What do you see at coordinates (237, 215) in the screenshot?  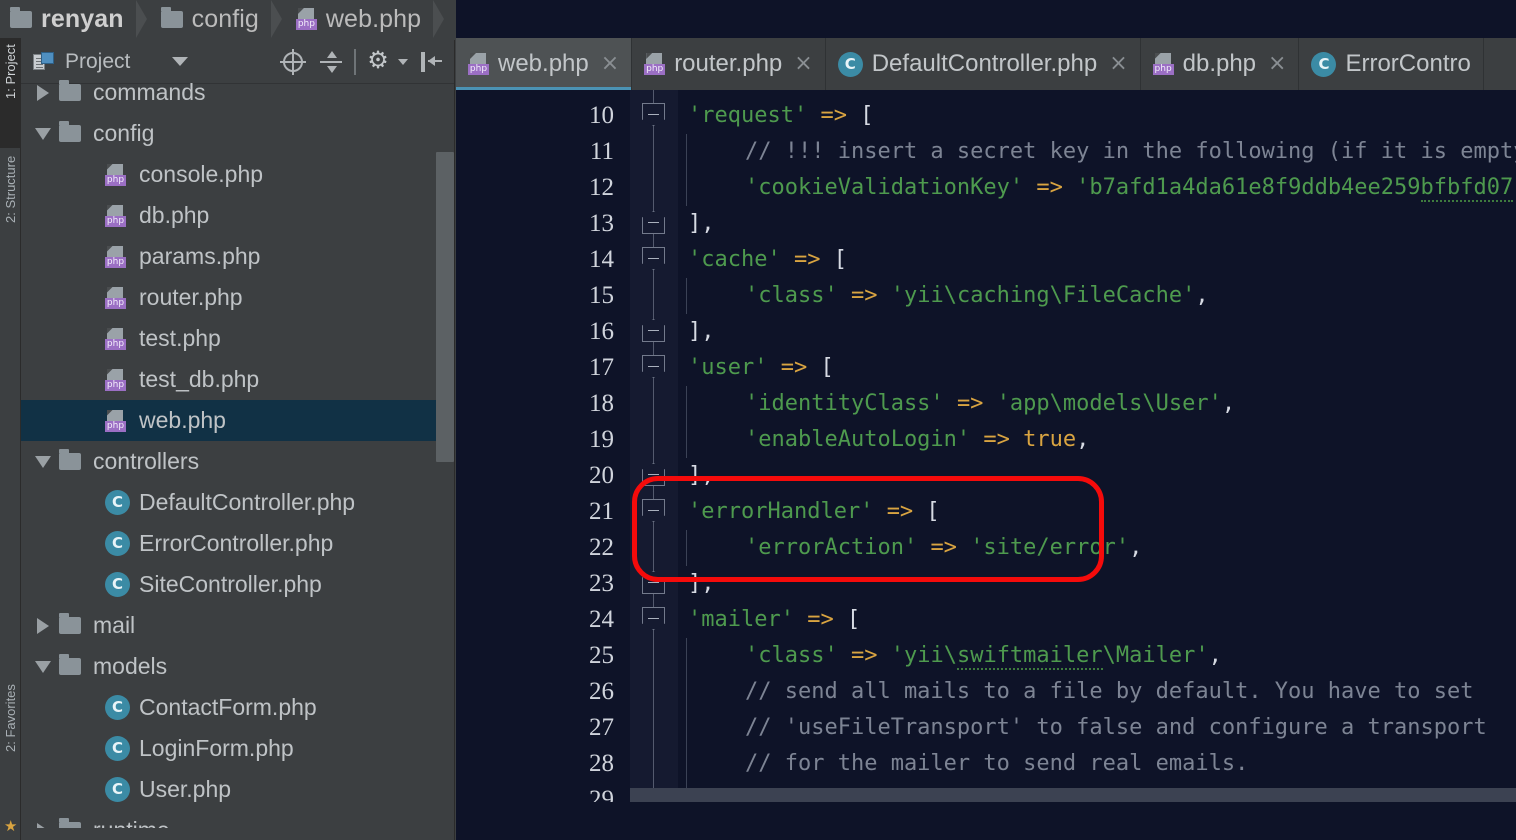 I see `tree-row: php db.php` at bounding box center [237, 215].